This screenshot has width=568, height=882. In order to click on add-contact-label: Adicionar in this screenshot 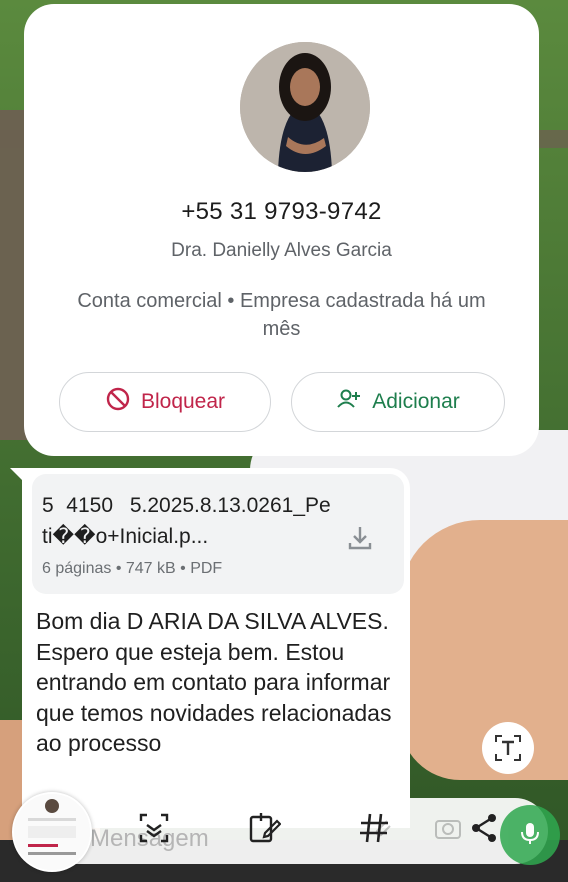, I will do `click(416, 401)`.